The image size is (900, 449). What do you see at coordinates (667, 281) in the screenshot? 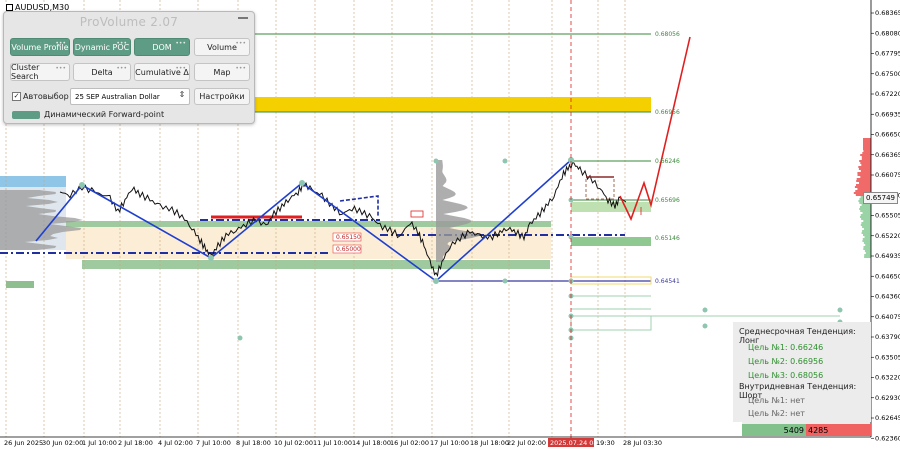
I see `level-label: 0.64541` at bounding box center [667, 281].